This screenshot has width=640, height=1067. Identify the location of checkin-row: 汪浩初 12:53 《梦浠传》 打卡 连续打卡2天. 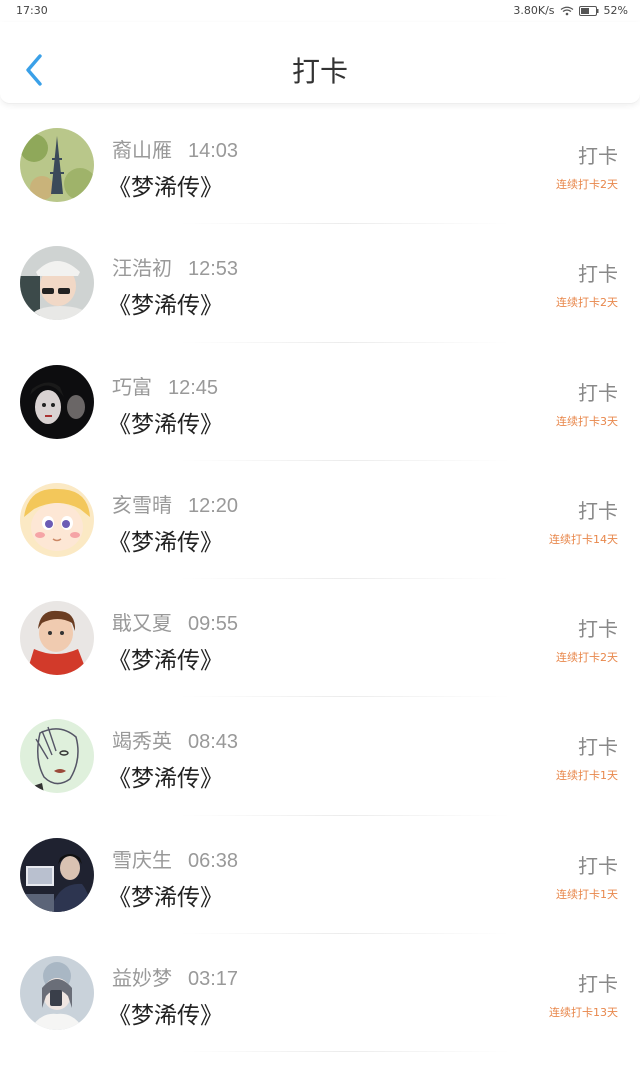
(320, 283).